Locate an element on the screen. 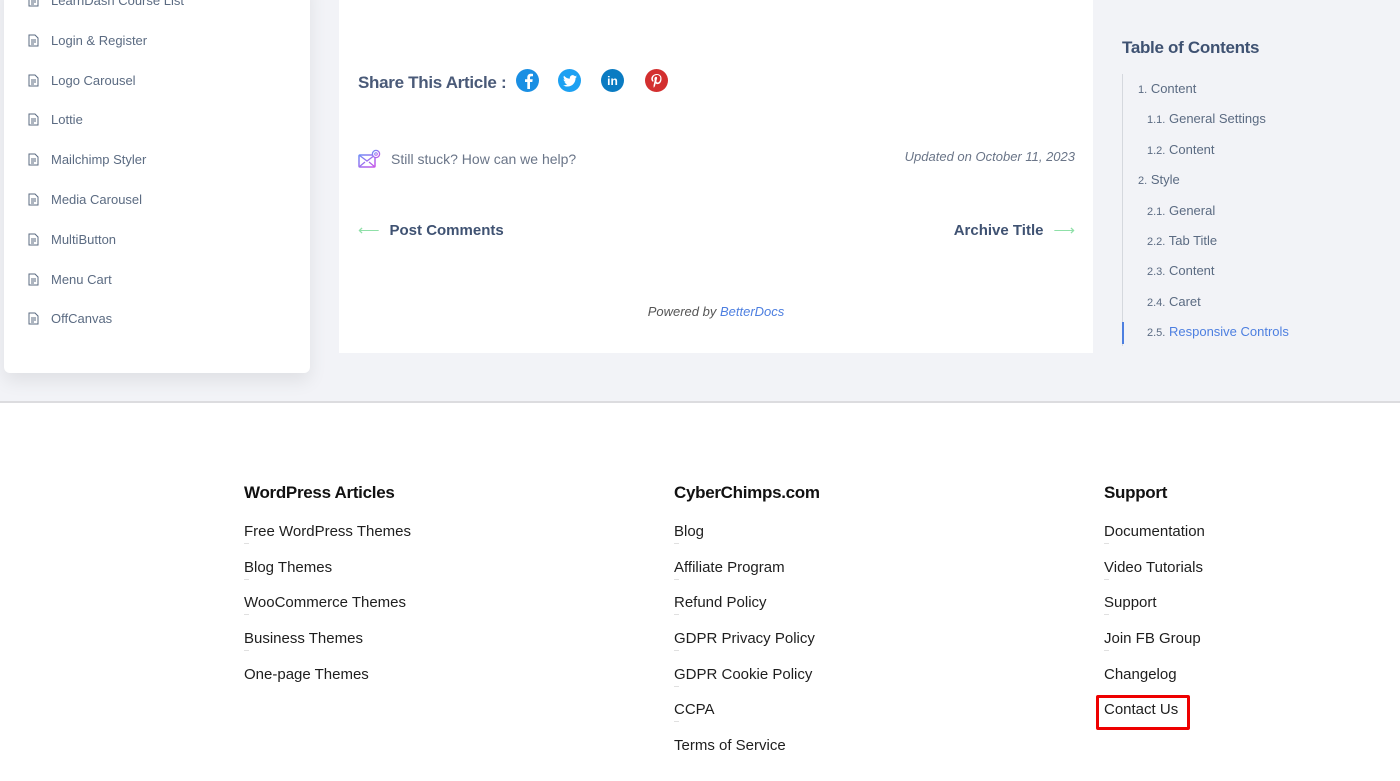  footer-link-label: One-page Themes is located at coordinates (306, 674).